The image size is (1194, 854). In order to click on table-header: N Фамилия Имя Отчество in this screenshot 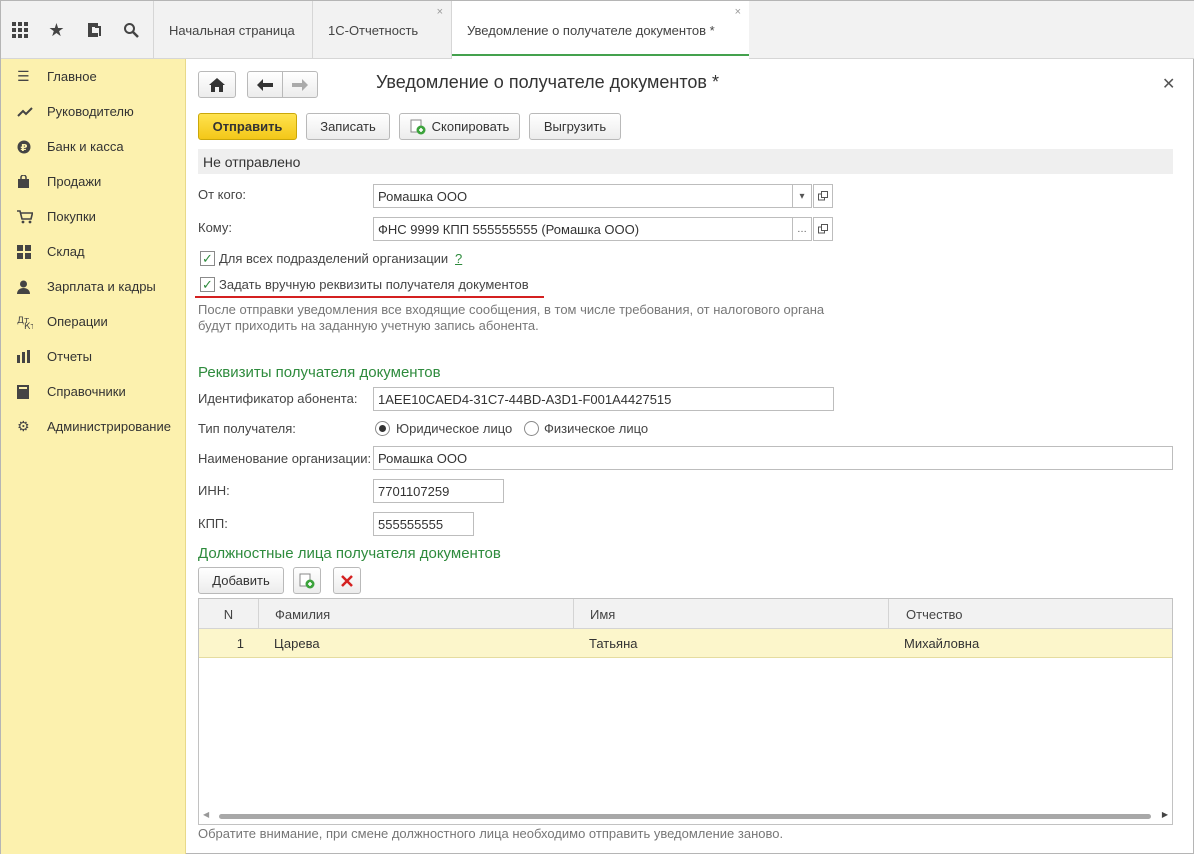, I will do `click(685, 614)`.